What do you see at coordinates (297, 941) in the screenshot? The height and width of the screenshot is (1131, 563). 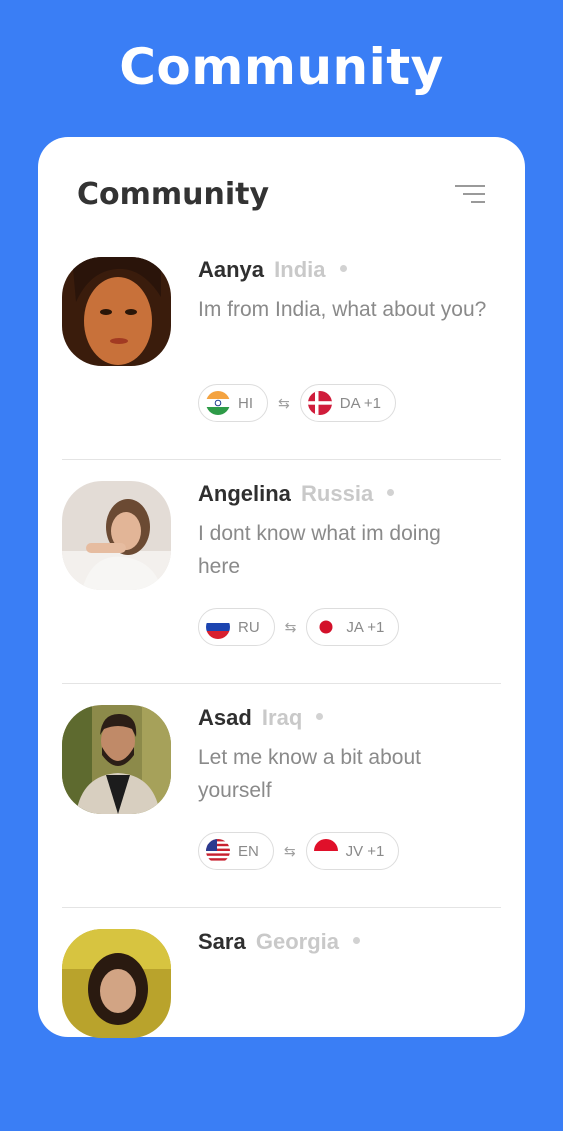 I see `user-country: Georgia` at bounding box center [297, 941].